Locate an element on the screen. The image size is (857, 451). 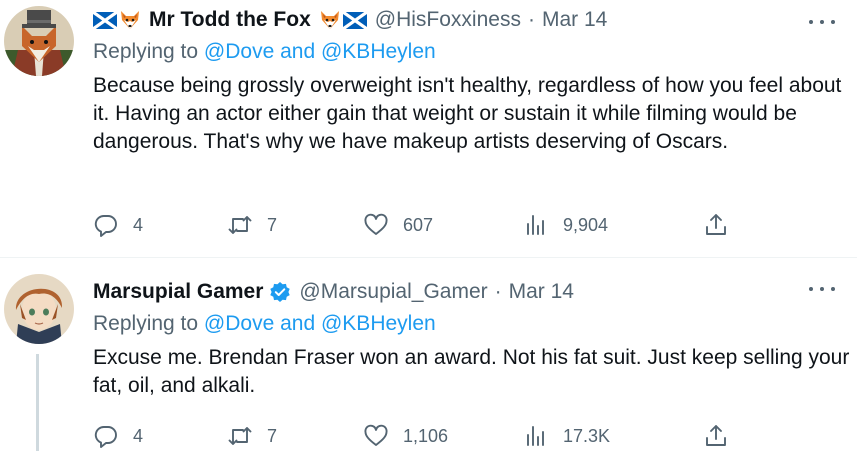
user-handle: @Marsupial_Gamer is located at coordinates (393, 292).